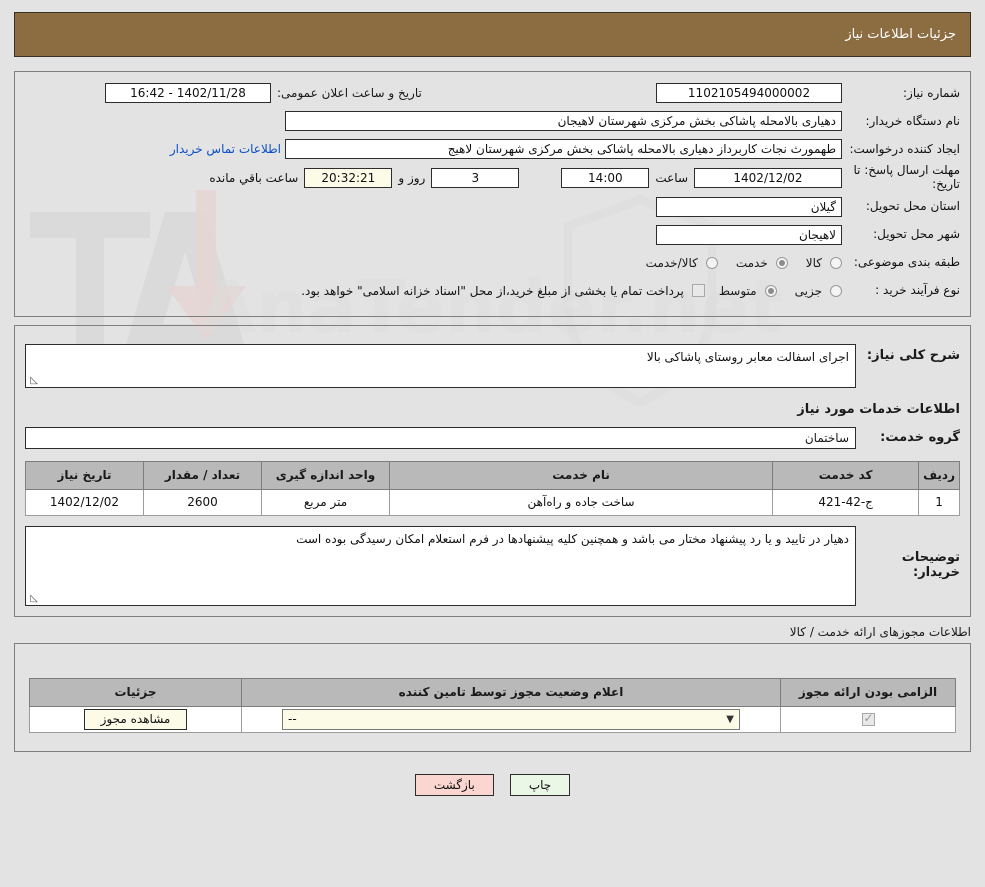 The height and width of the screenshot is (887, 985). What do you see at coordinates (916, 234) in the screenshot?
I see `city-label: شهر محل تحویل:` at bounding box center [916, 234].